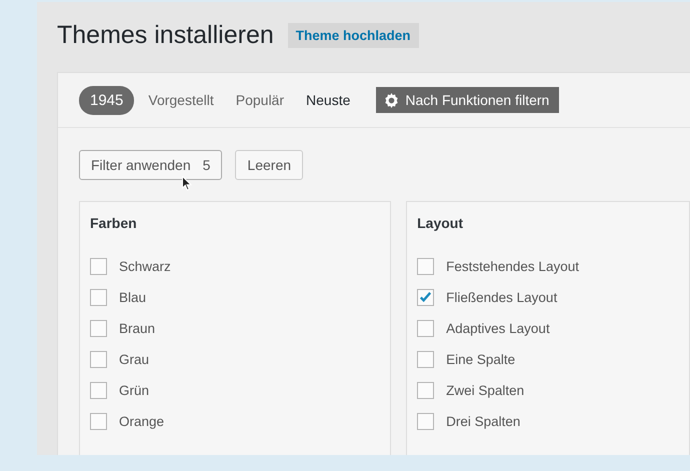  What do you see at coordinates (392, 100) in the screenshot?
I see `gear-icon` at bounding box center [392, 100].